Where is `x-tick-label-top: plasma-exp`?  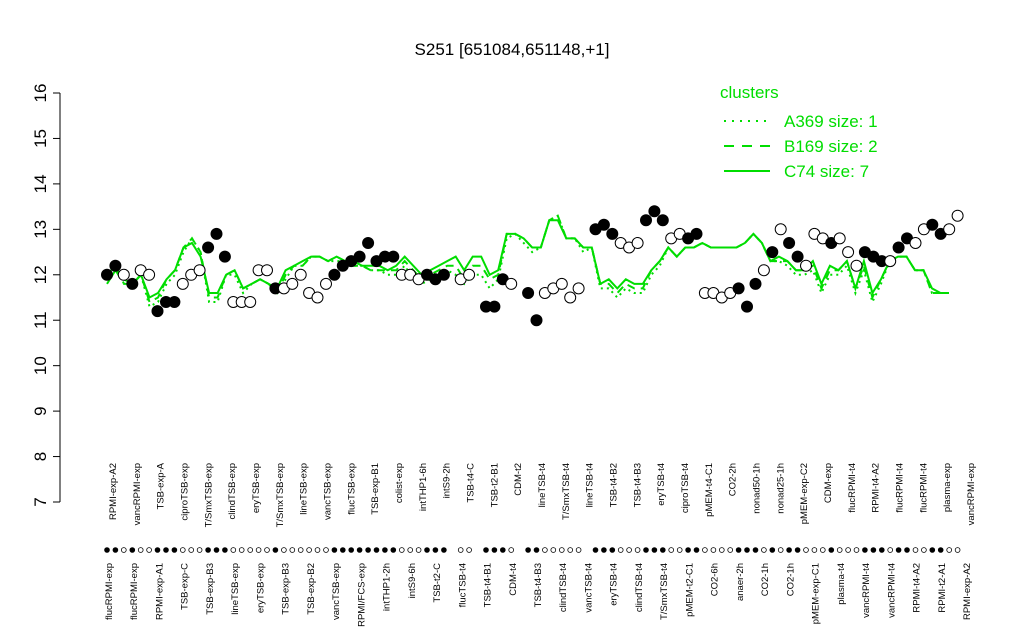
x-tick-label-top: plasma-exp is located at coordinates (947, 487).